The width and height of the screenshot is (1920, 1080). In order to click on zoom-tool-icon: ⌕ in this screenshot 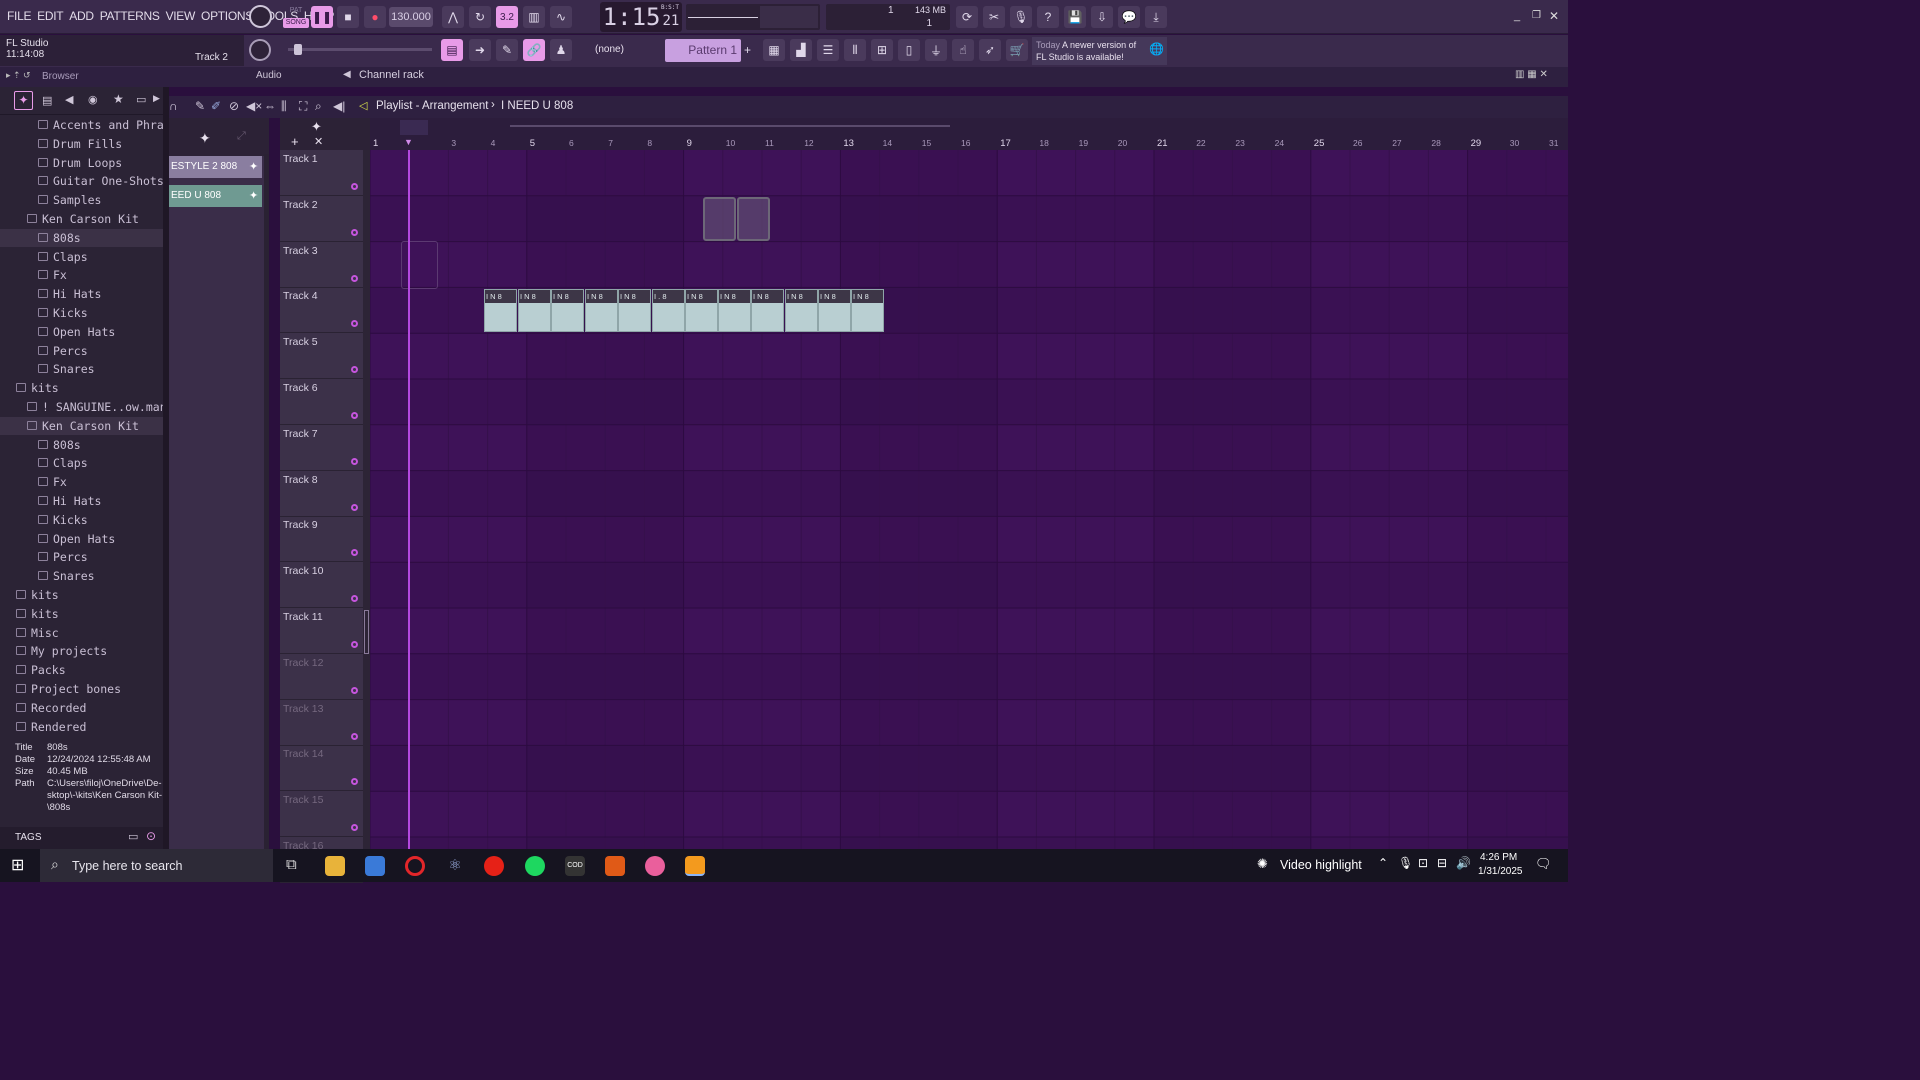, I will do `click(318, 106)`.